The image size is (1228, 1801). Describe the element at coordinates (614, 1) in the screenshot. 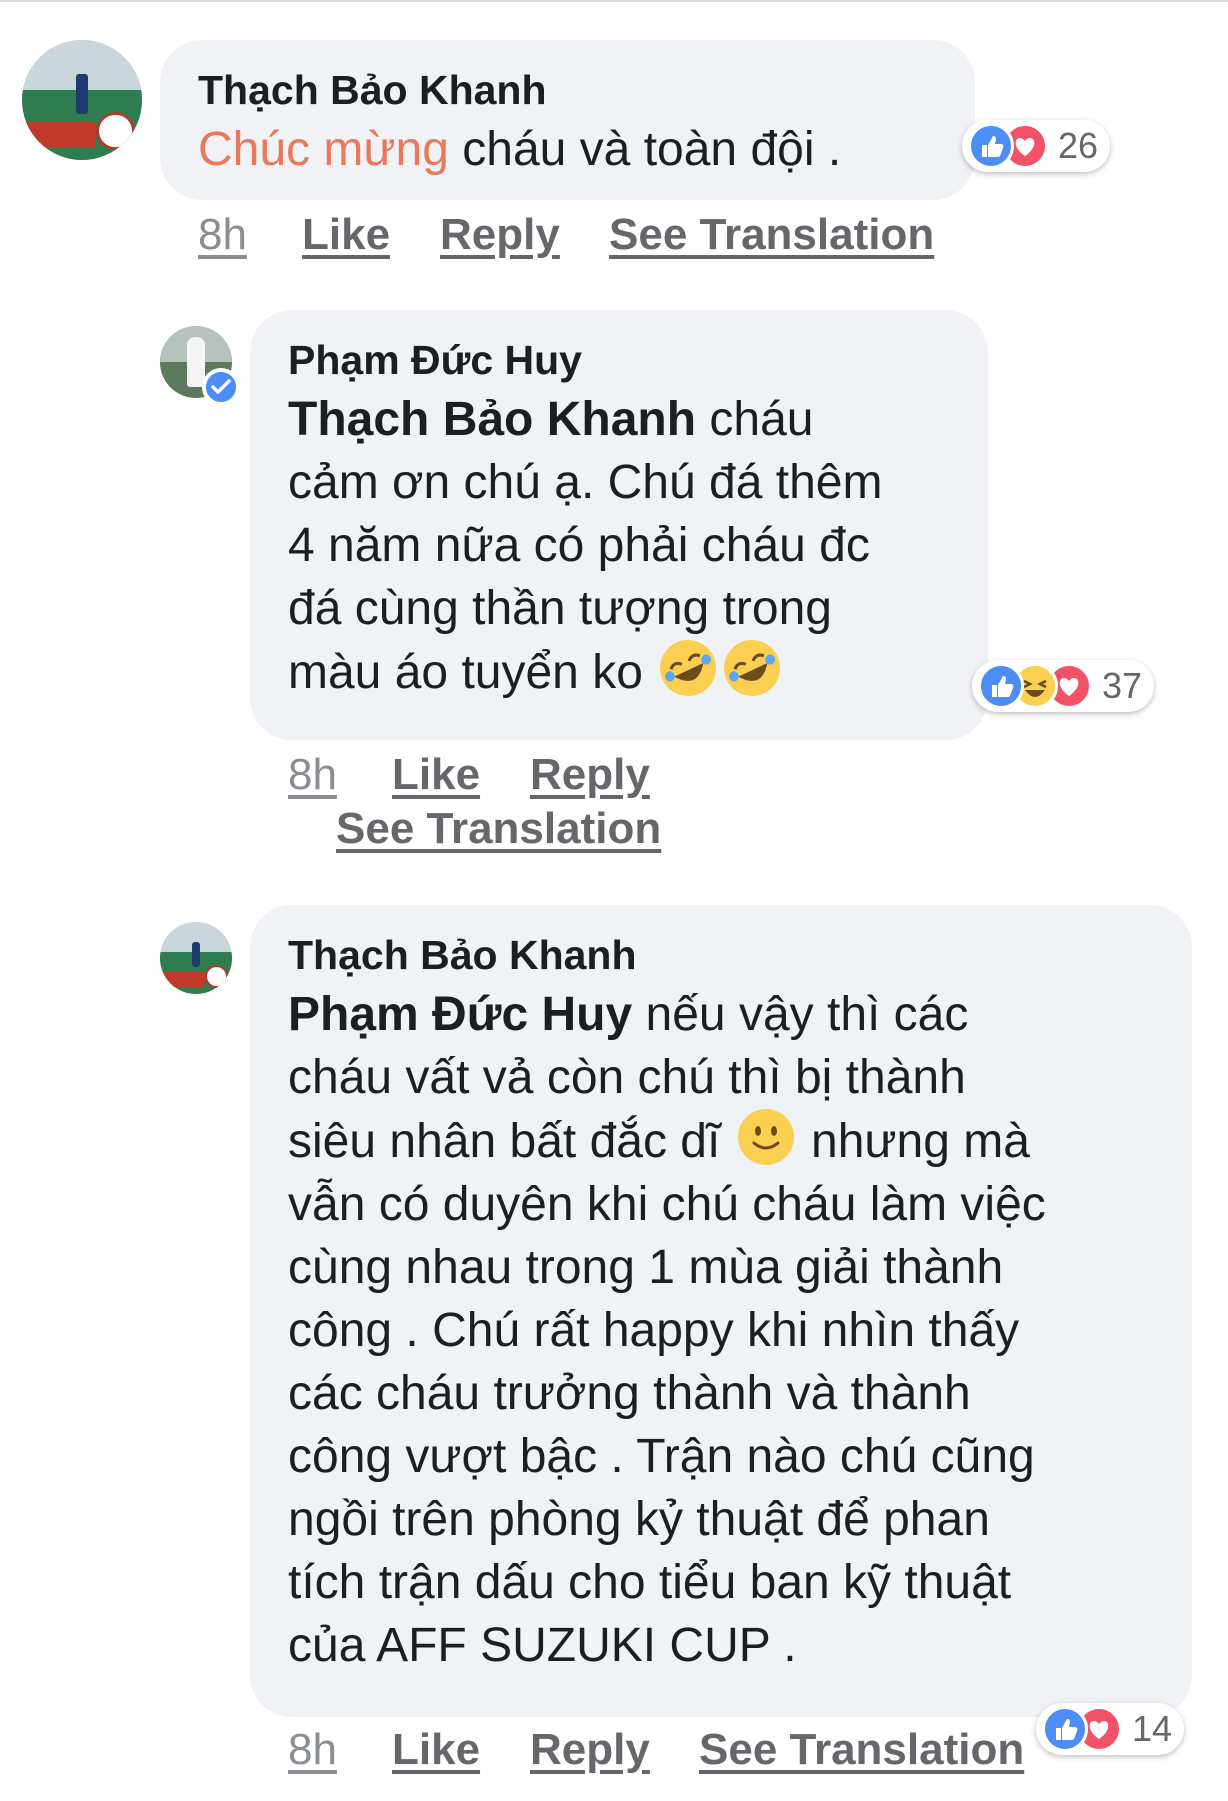

I see `top-divider` at that location.